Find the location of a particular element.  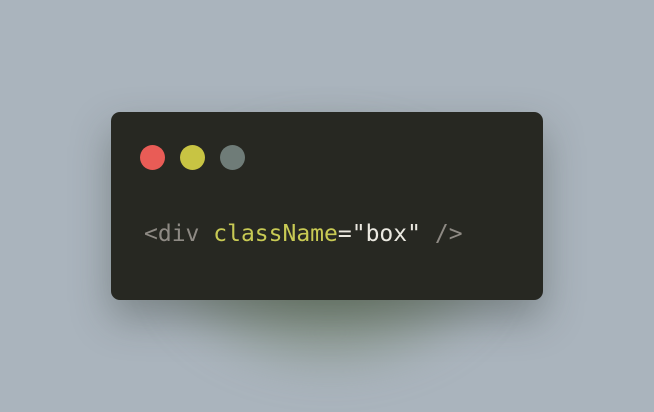

attr-value-token: "box" is located at coordinates (386, 234).